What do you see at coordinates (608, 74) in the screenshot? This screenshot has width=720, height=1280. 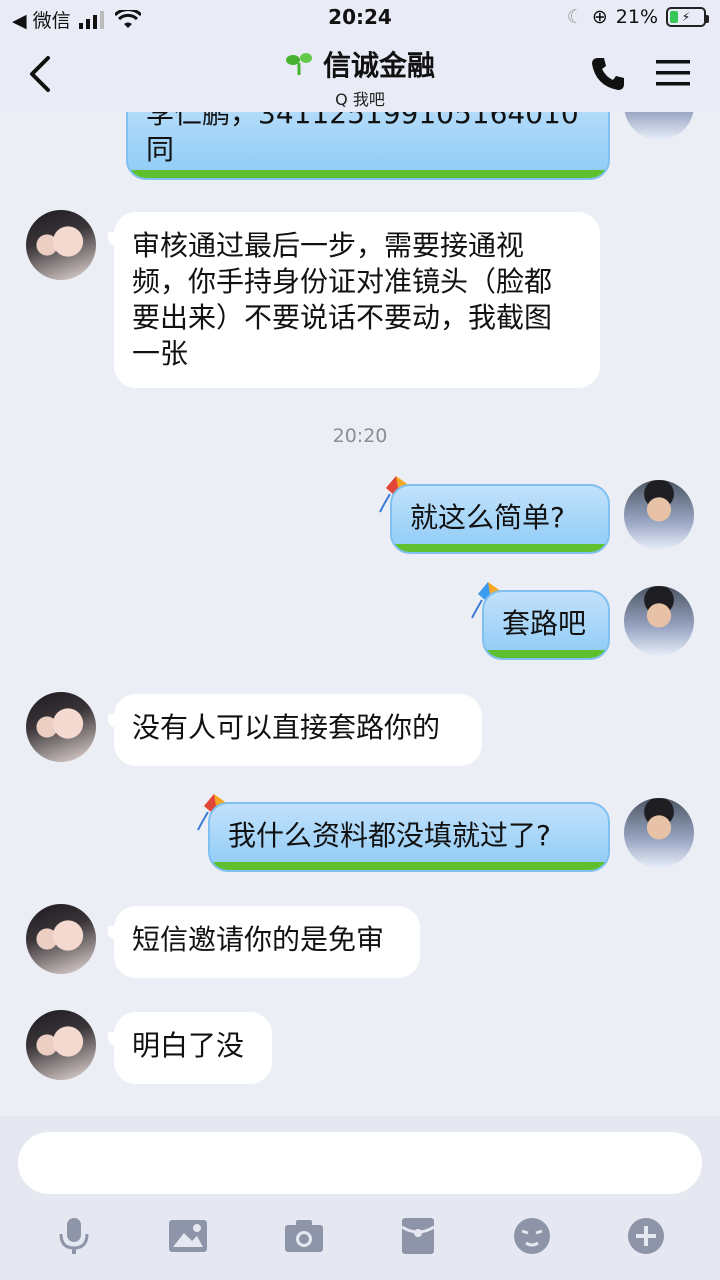 I see `phone-call-icon` at bounding box center [608, 74].